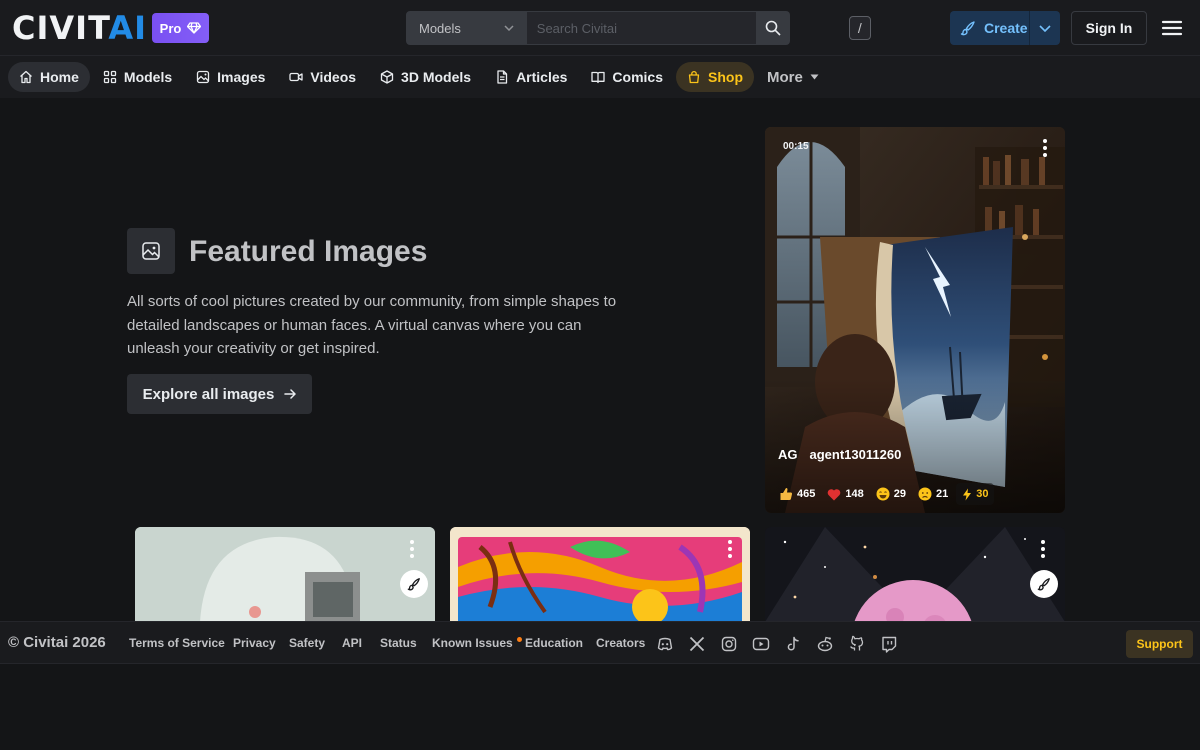  What do you see at coordinates (177, 643) in the screenshot?
I see `footer-link-terms: Terms of Service` at bounding box center [177, 643].